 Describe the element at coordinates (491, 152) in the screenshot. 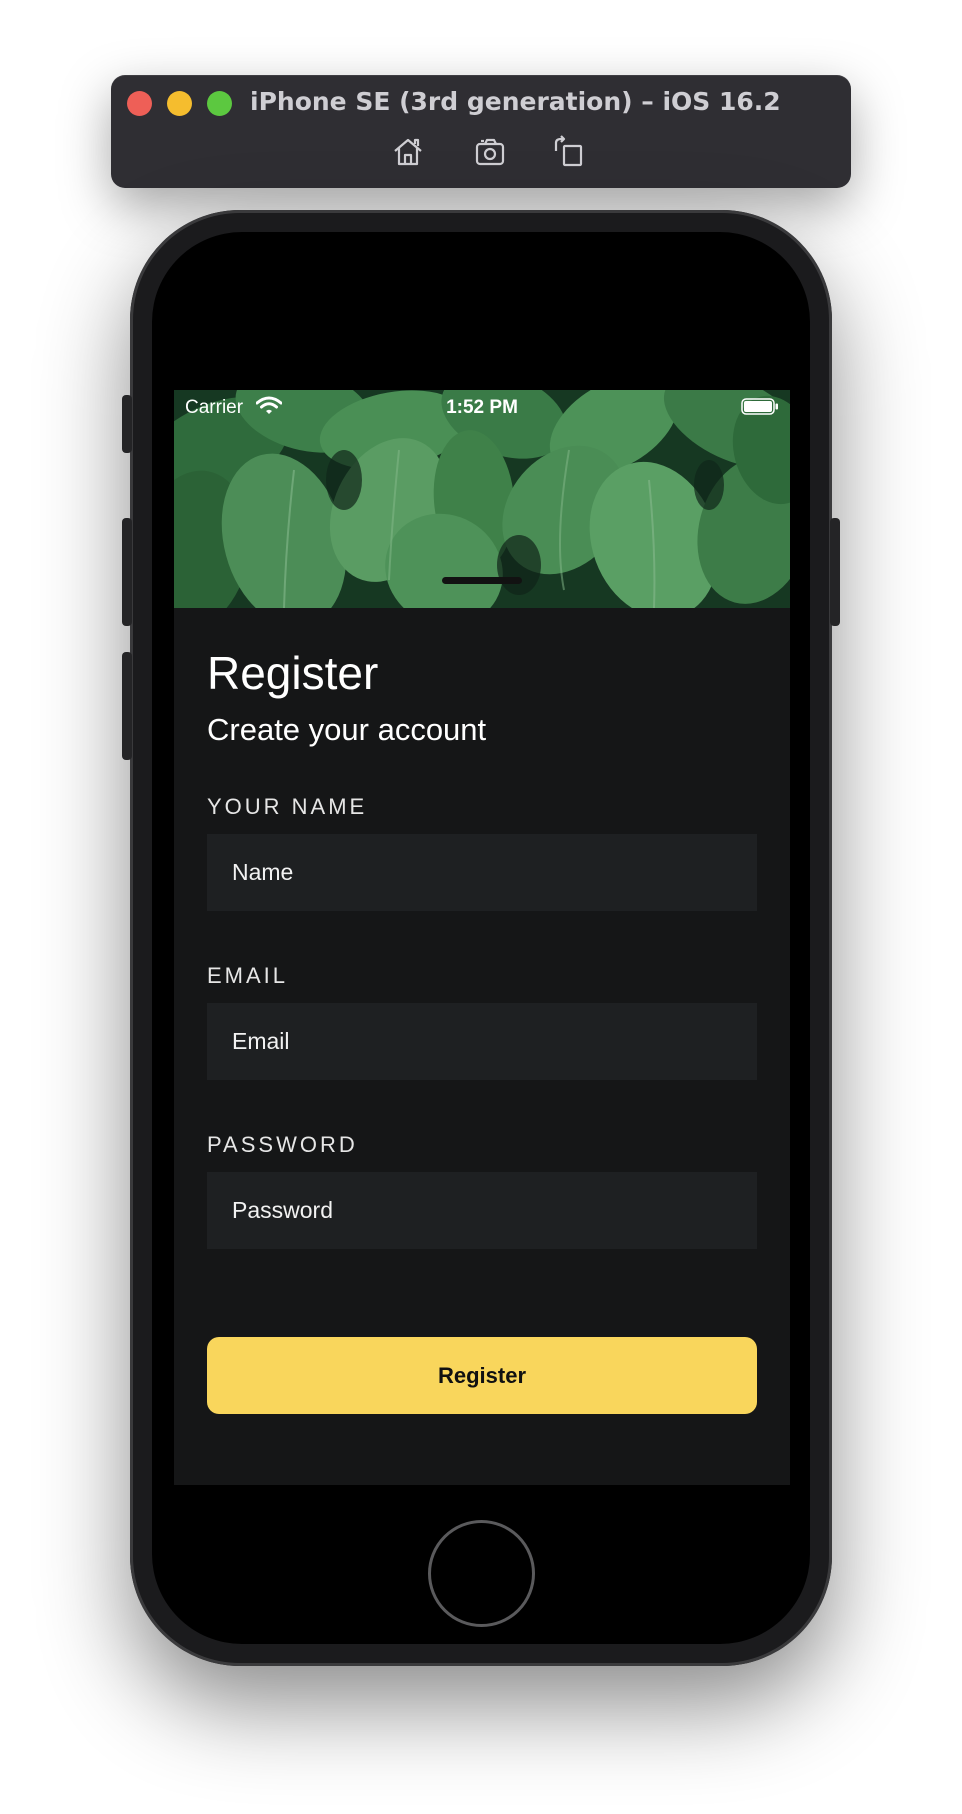

I see `screenshot-icon` at that location.